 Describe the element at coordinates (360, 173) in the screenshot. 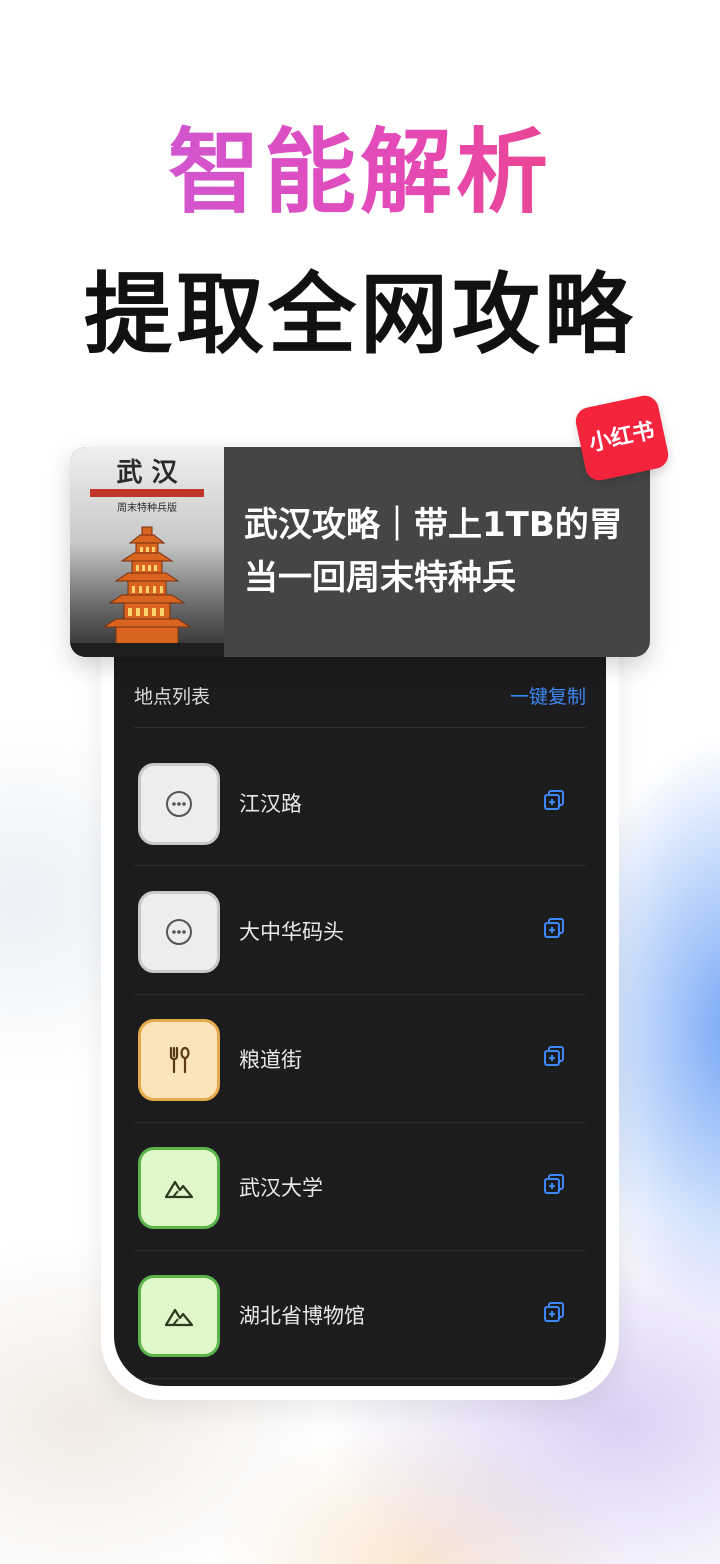

I see `headline-primary: 智能解析` at that location.